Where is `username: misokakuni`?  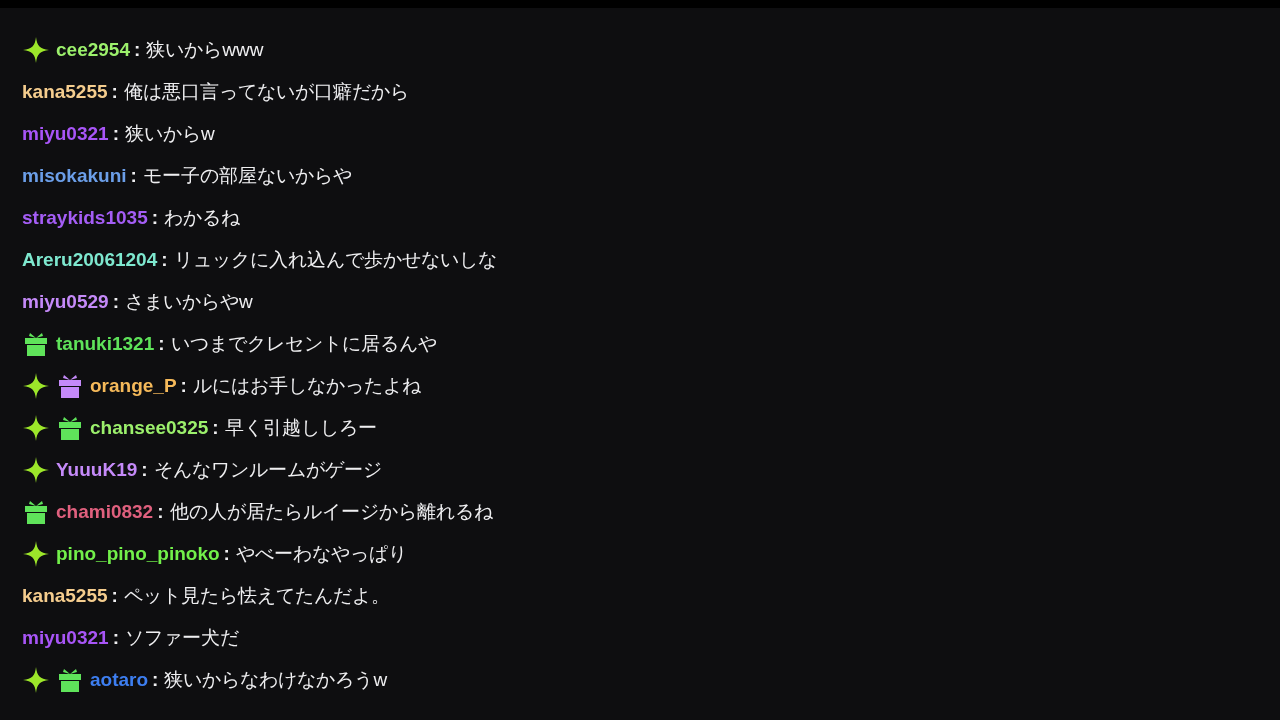
username: misokakuni is located at coordinates (74, 176).